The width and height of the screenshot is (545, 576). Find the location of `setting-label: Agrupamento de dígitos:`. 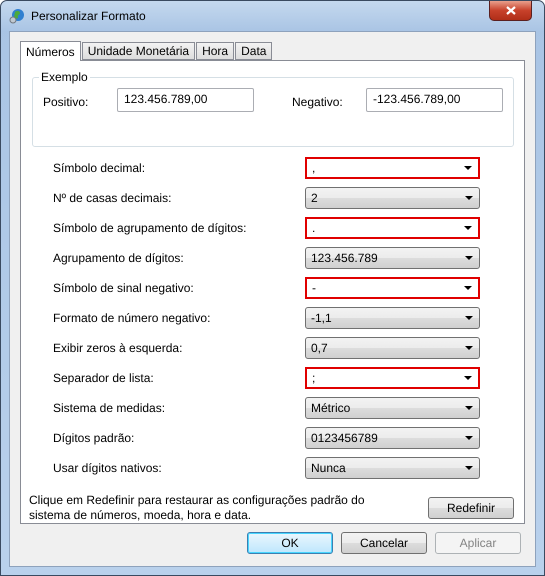

setting-label: Agrupamento de dígitos: is located at coordinates (119, 258).